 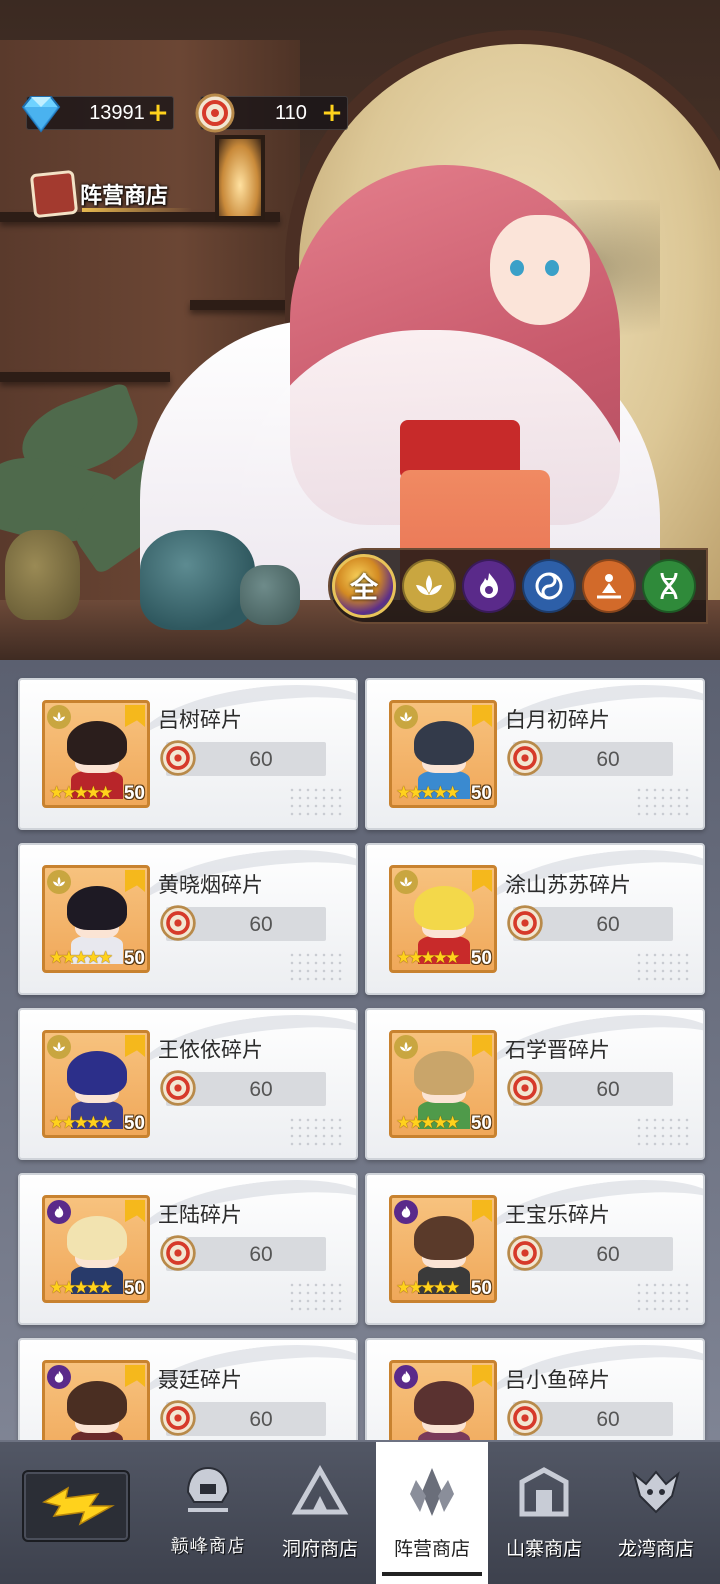 I want to click on item-card: ★★★★★50 吕小鱼碎片 60, so click(x=535, y=1389).